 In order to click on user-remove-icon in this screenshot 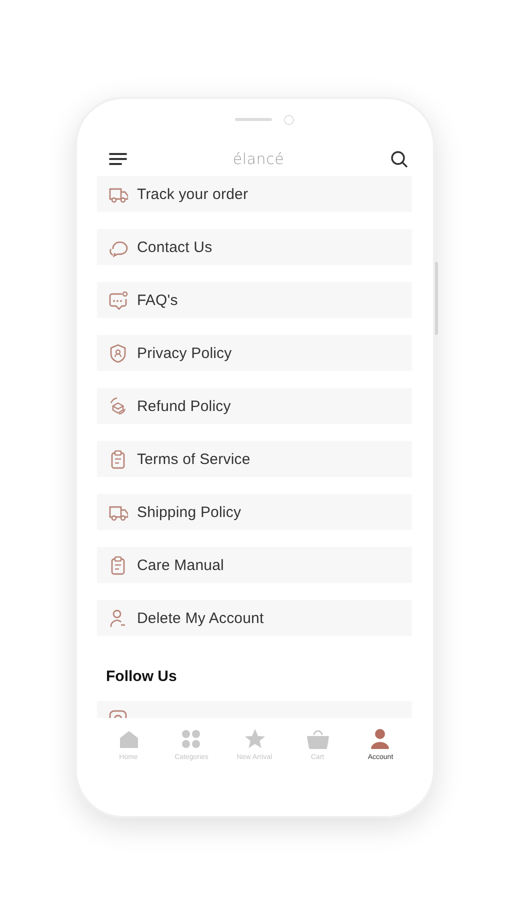, I will do `click(118, 618)`.